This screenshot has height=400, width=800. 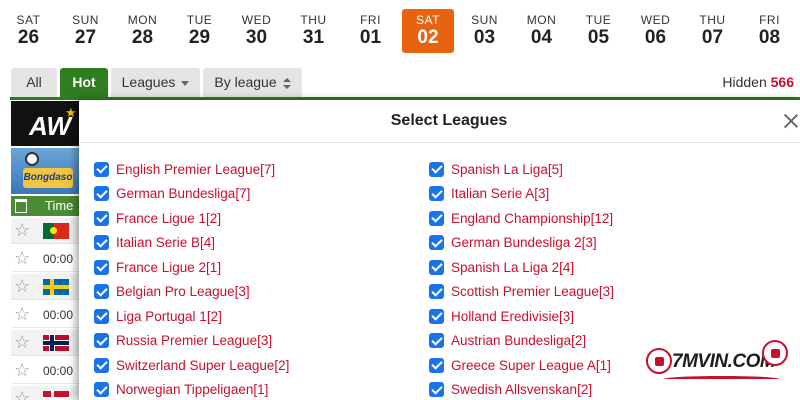 I want to click on league-label: Greece Super League A[1], so click(x=531, y=365).